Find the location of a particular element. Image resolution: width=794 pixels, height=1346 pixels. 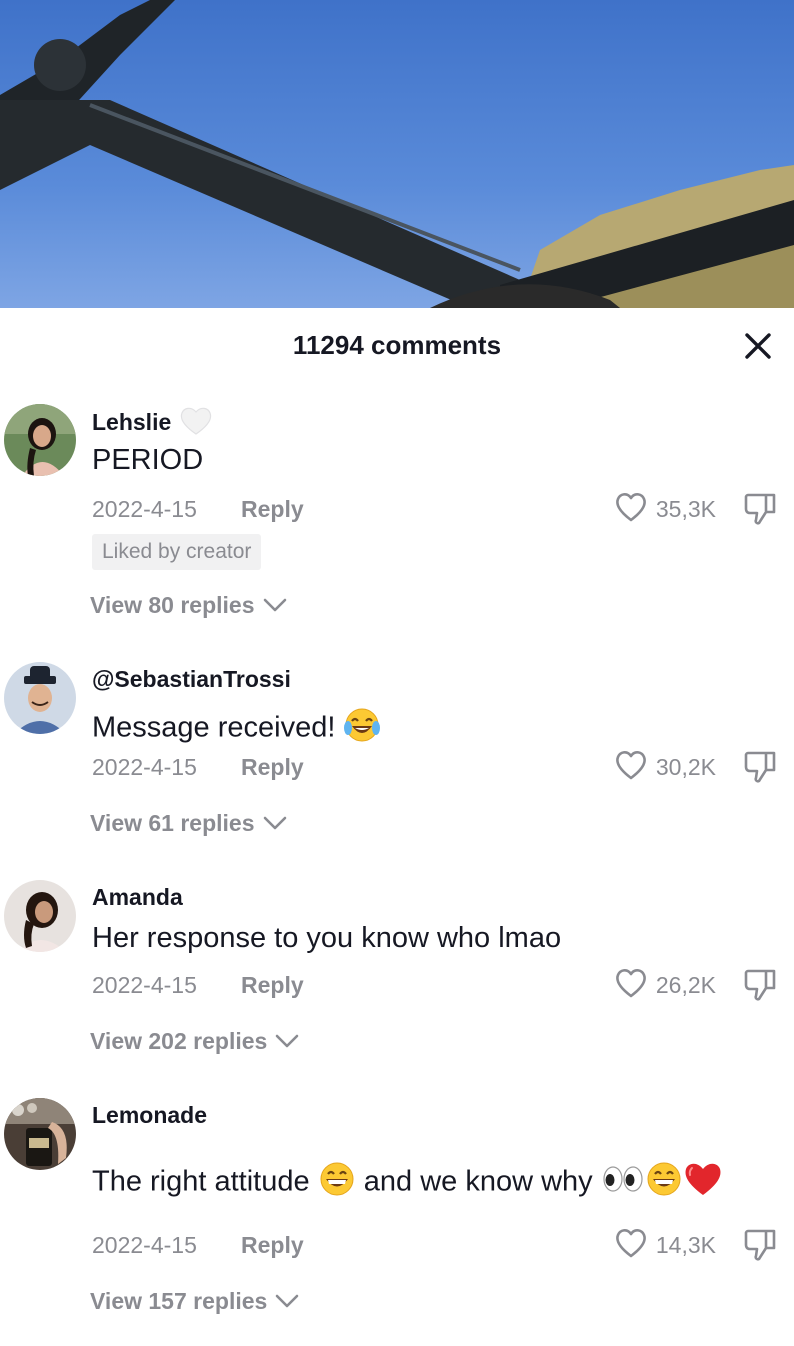

close-icon is located at coordinates (758, 346).